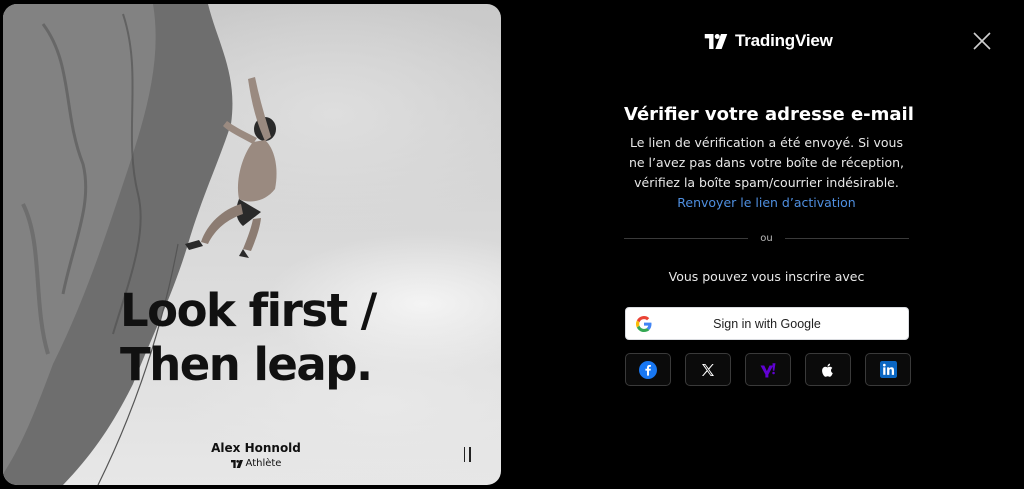 The height and width of the screenshot is (489, 1024). I want to click on google-button-label: Sign in with Google, so click(767, 323).